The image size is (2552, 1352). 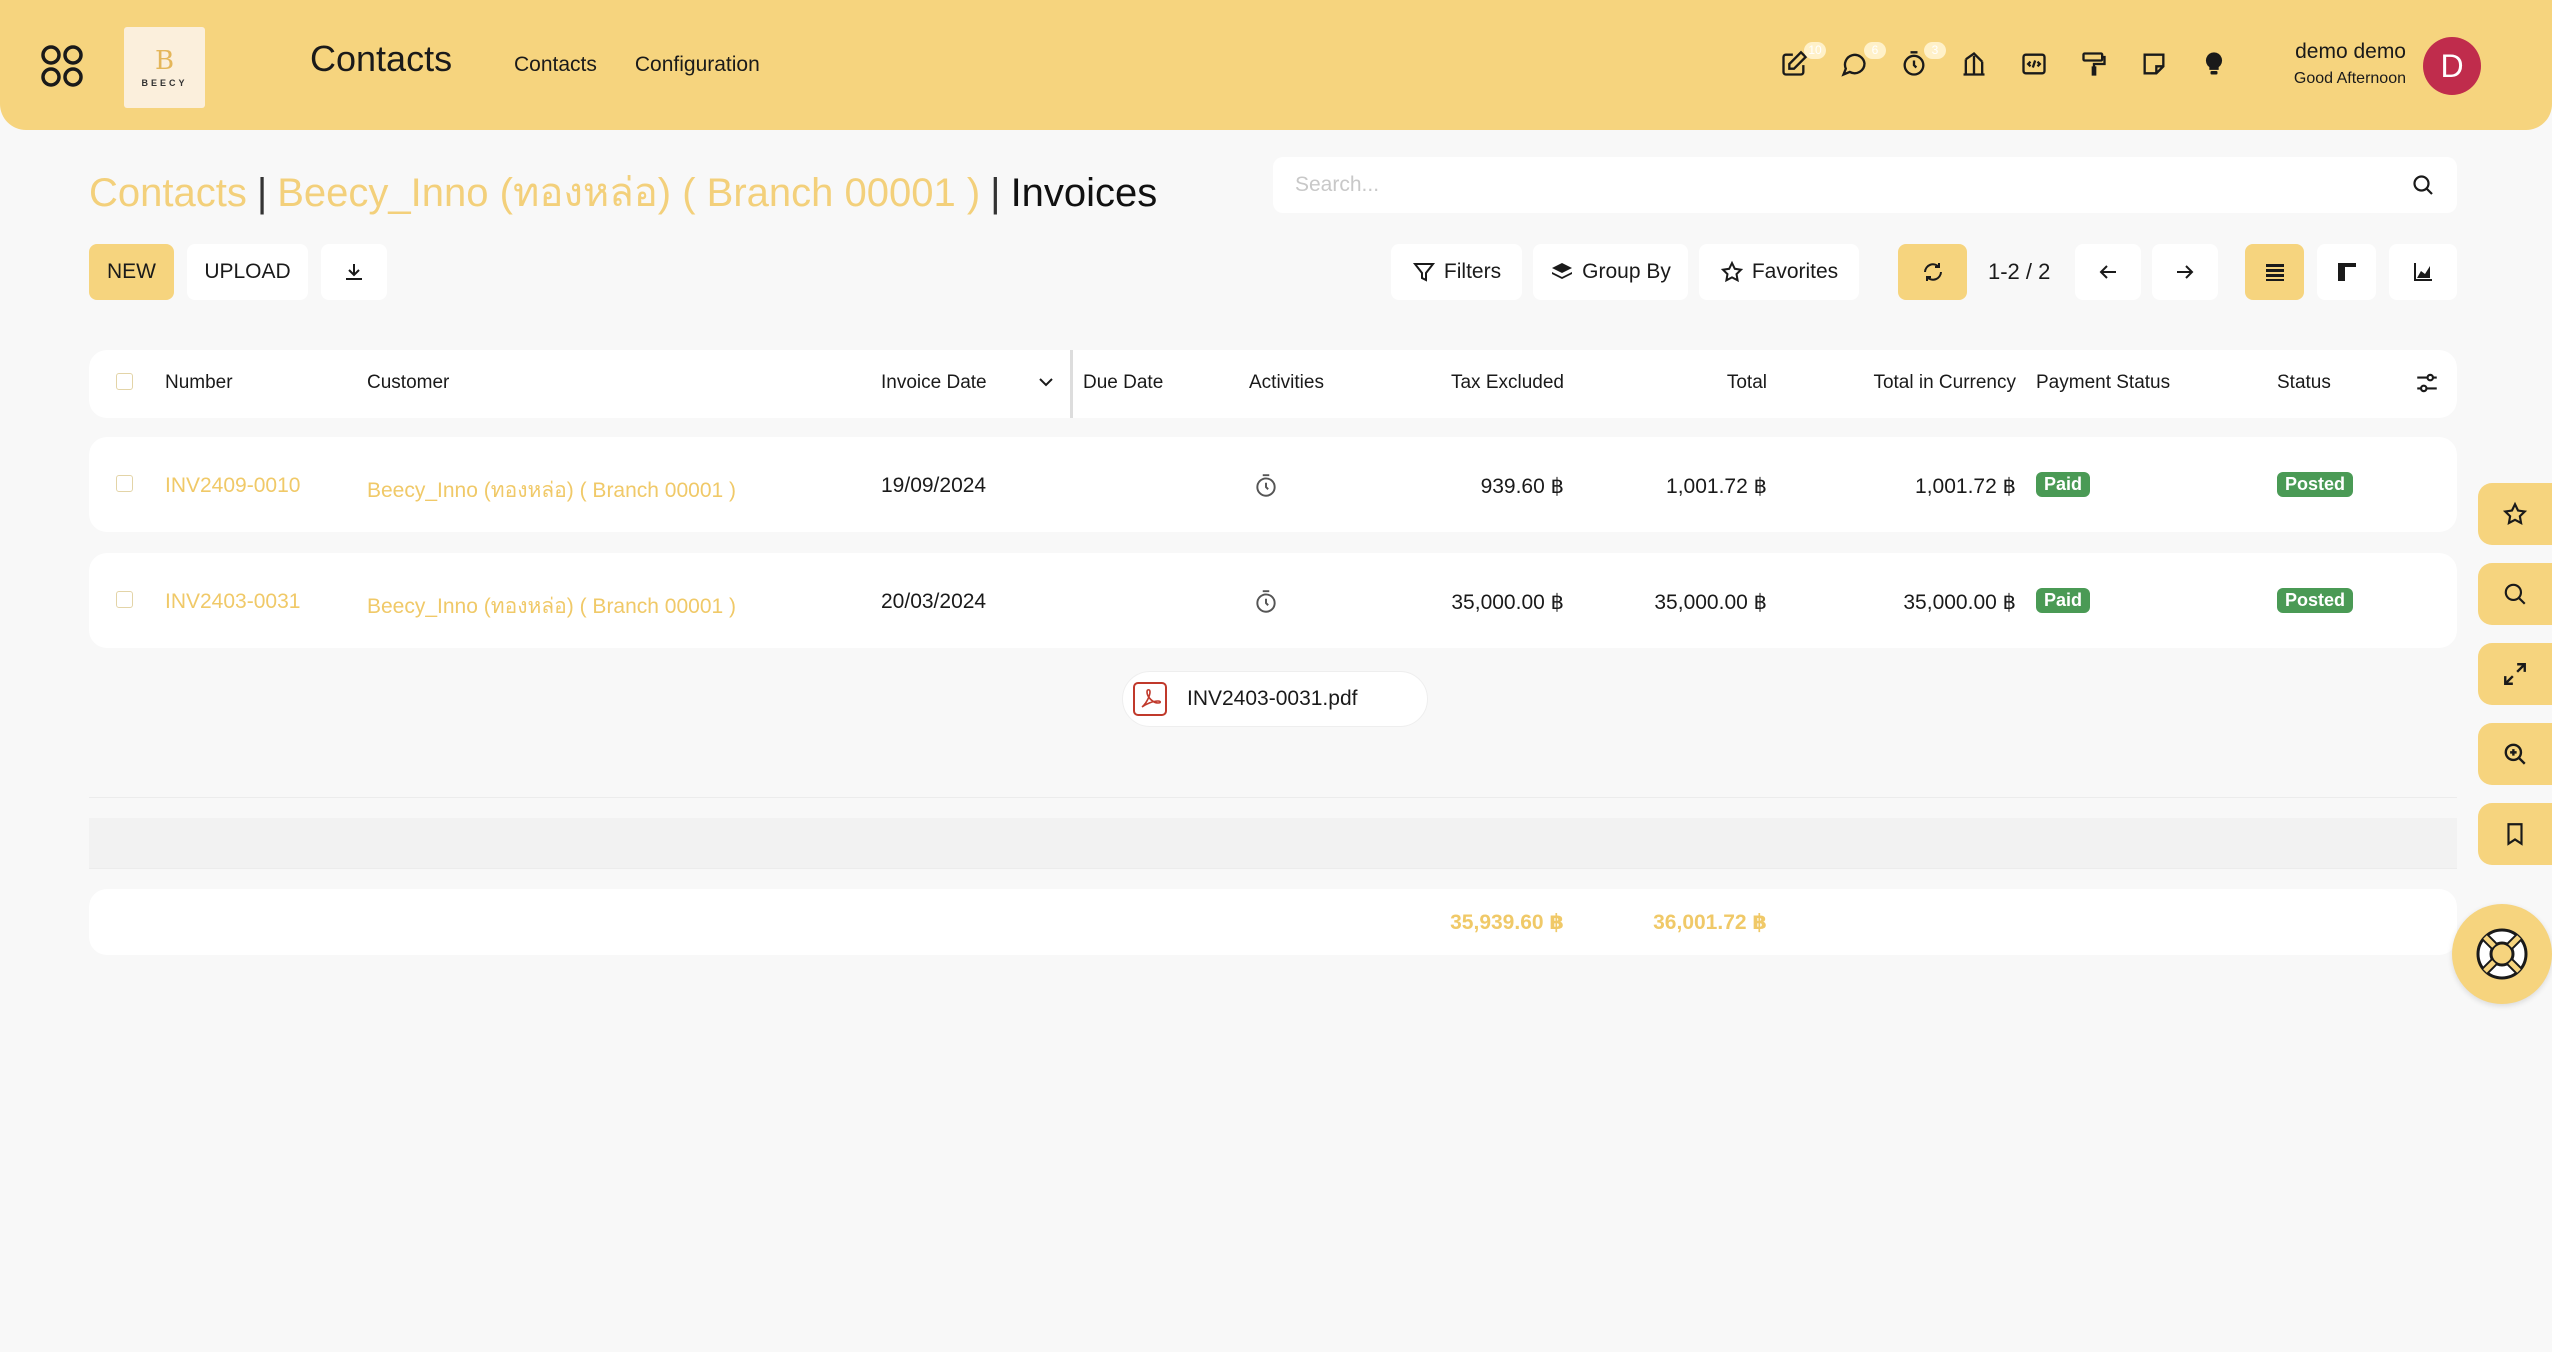 I want to click on column-invoice-date: Invoice Date, so click(x=934, y=383).